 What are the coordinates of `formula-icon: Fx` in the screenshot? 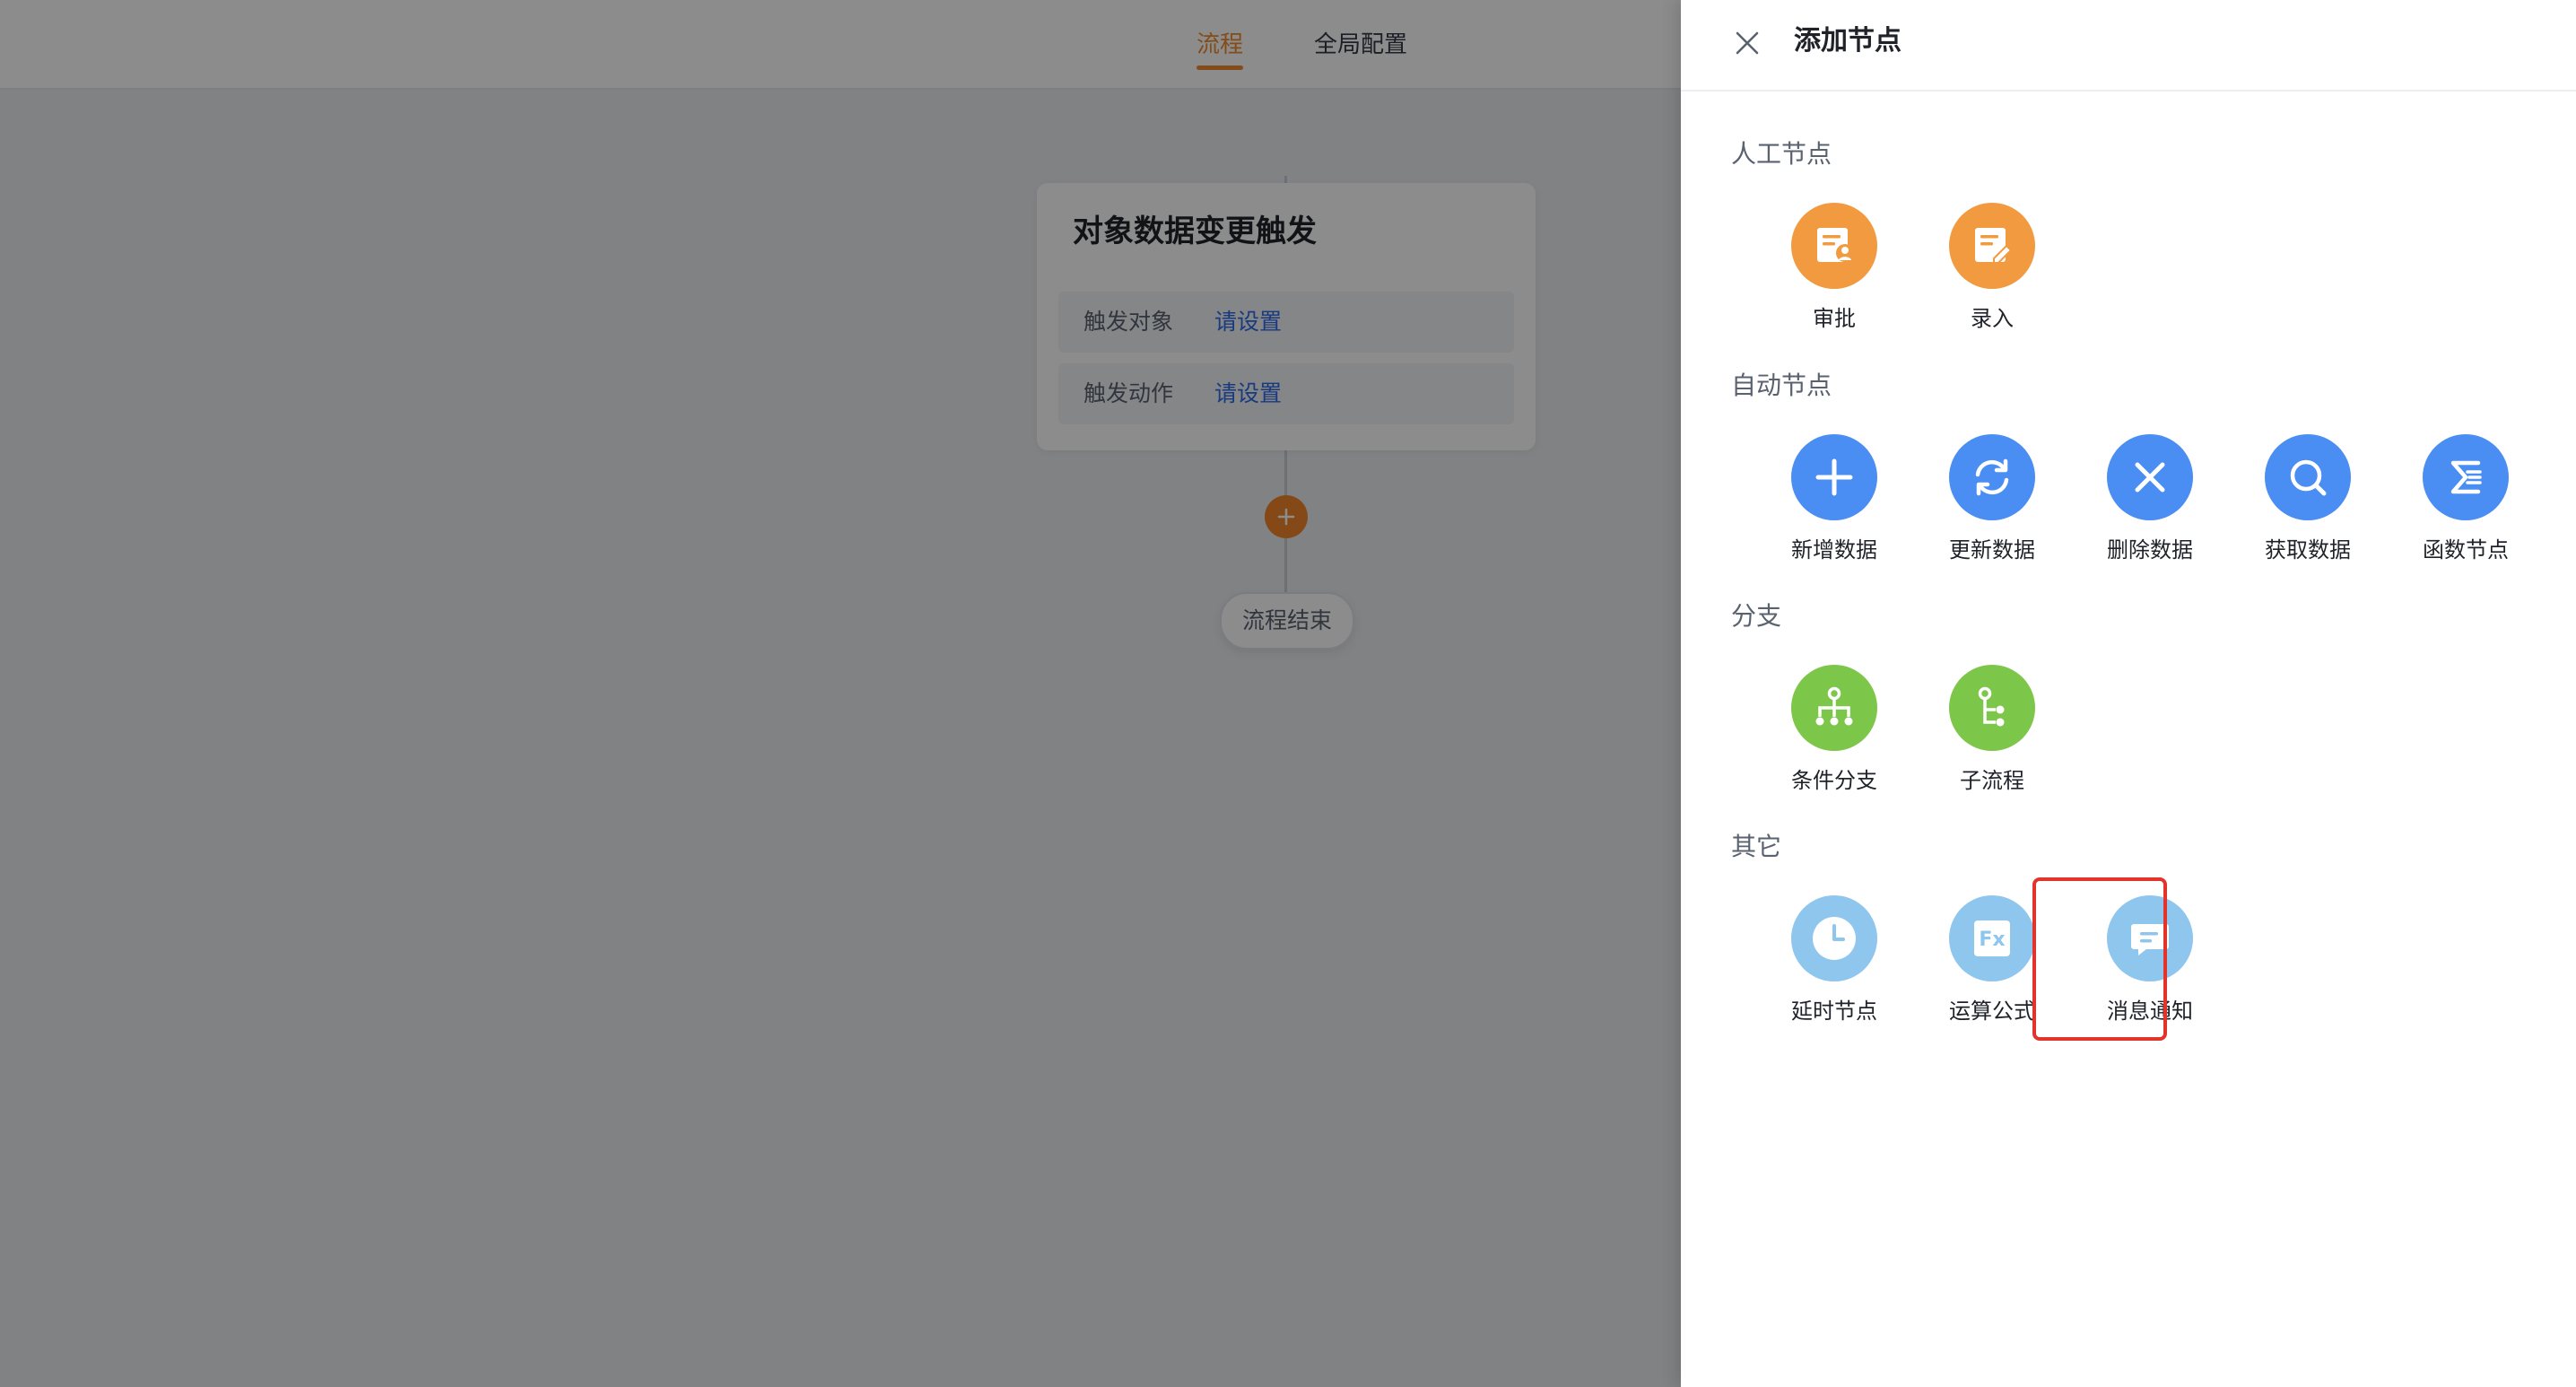 It's located at (1992, 938).